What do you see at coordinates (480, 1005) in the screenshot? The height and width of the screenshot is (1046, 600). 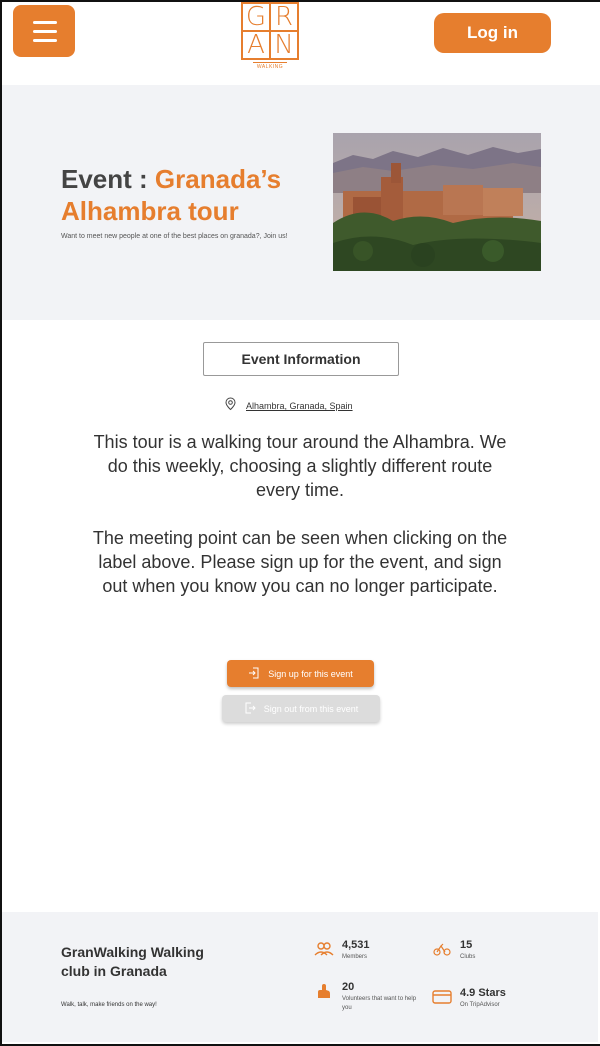 I see `stat-label: On TripAdvisor` at bounding box center [480, 1005].